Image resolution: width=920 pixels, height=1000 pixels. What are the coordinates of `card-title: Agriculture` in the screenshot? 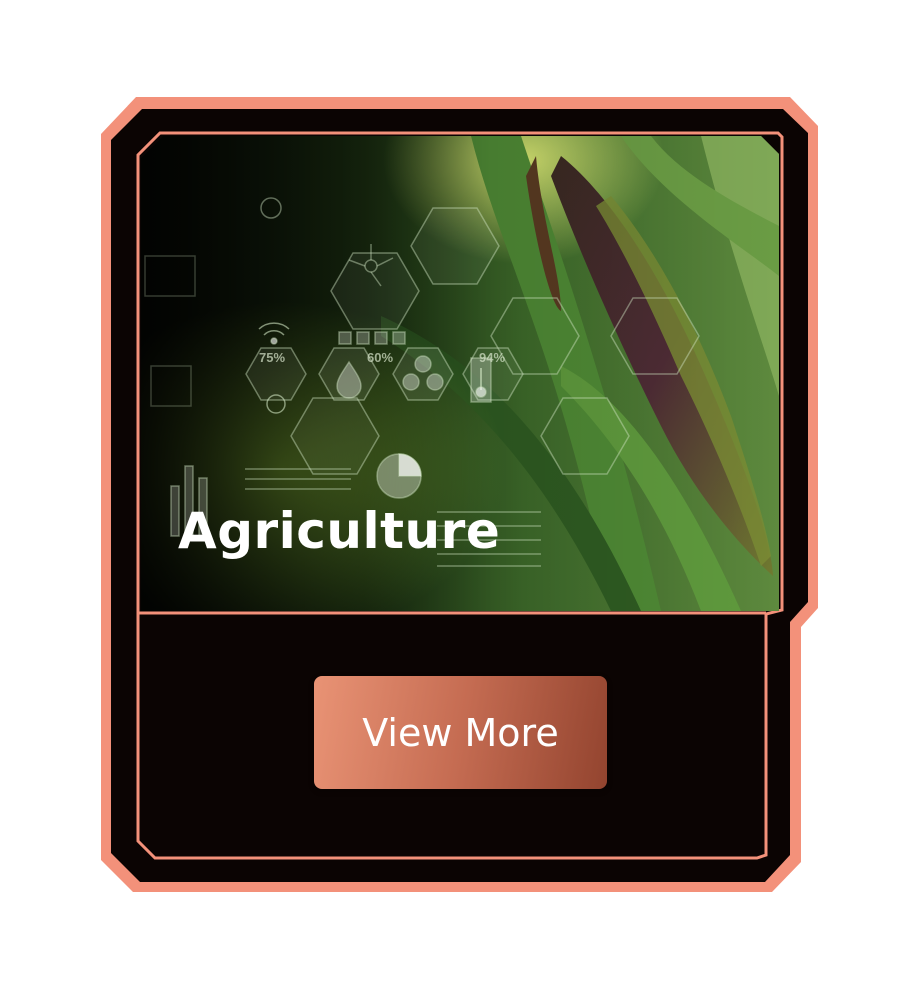 It's located at (339, 531).